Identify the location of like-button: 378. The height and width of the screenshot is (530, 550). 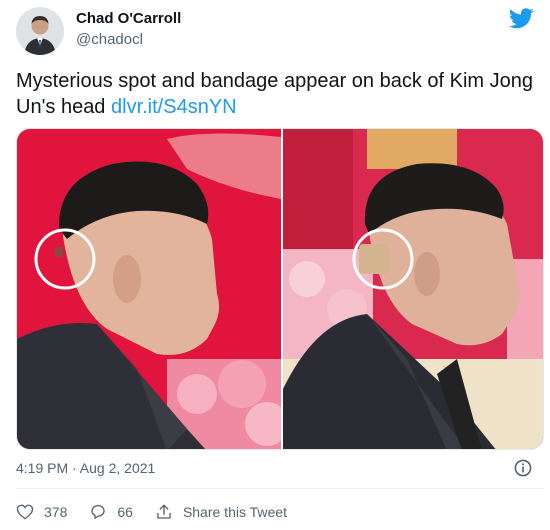
(41, 512).